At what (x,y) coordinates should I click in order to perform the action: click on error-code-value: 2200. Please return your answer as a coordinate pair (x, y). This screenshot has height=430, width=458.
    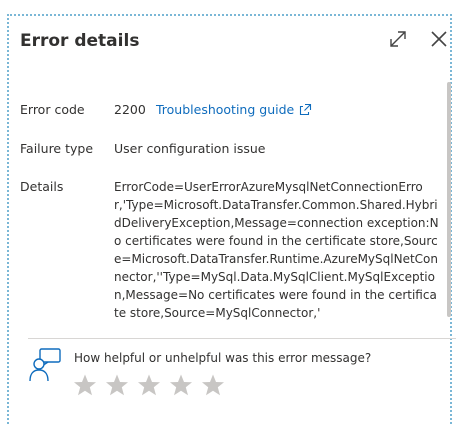
    Looking at the image, I should click on (130, 109).